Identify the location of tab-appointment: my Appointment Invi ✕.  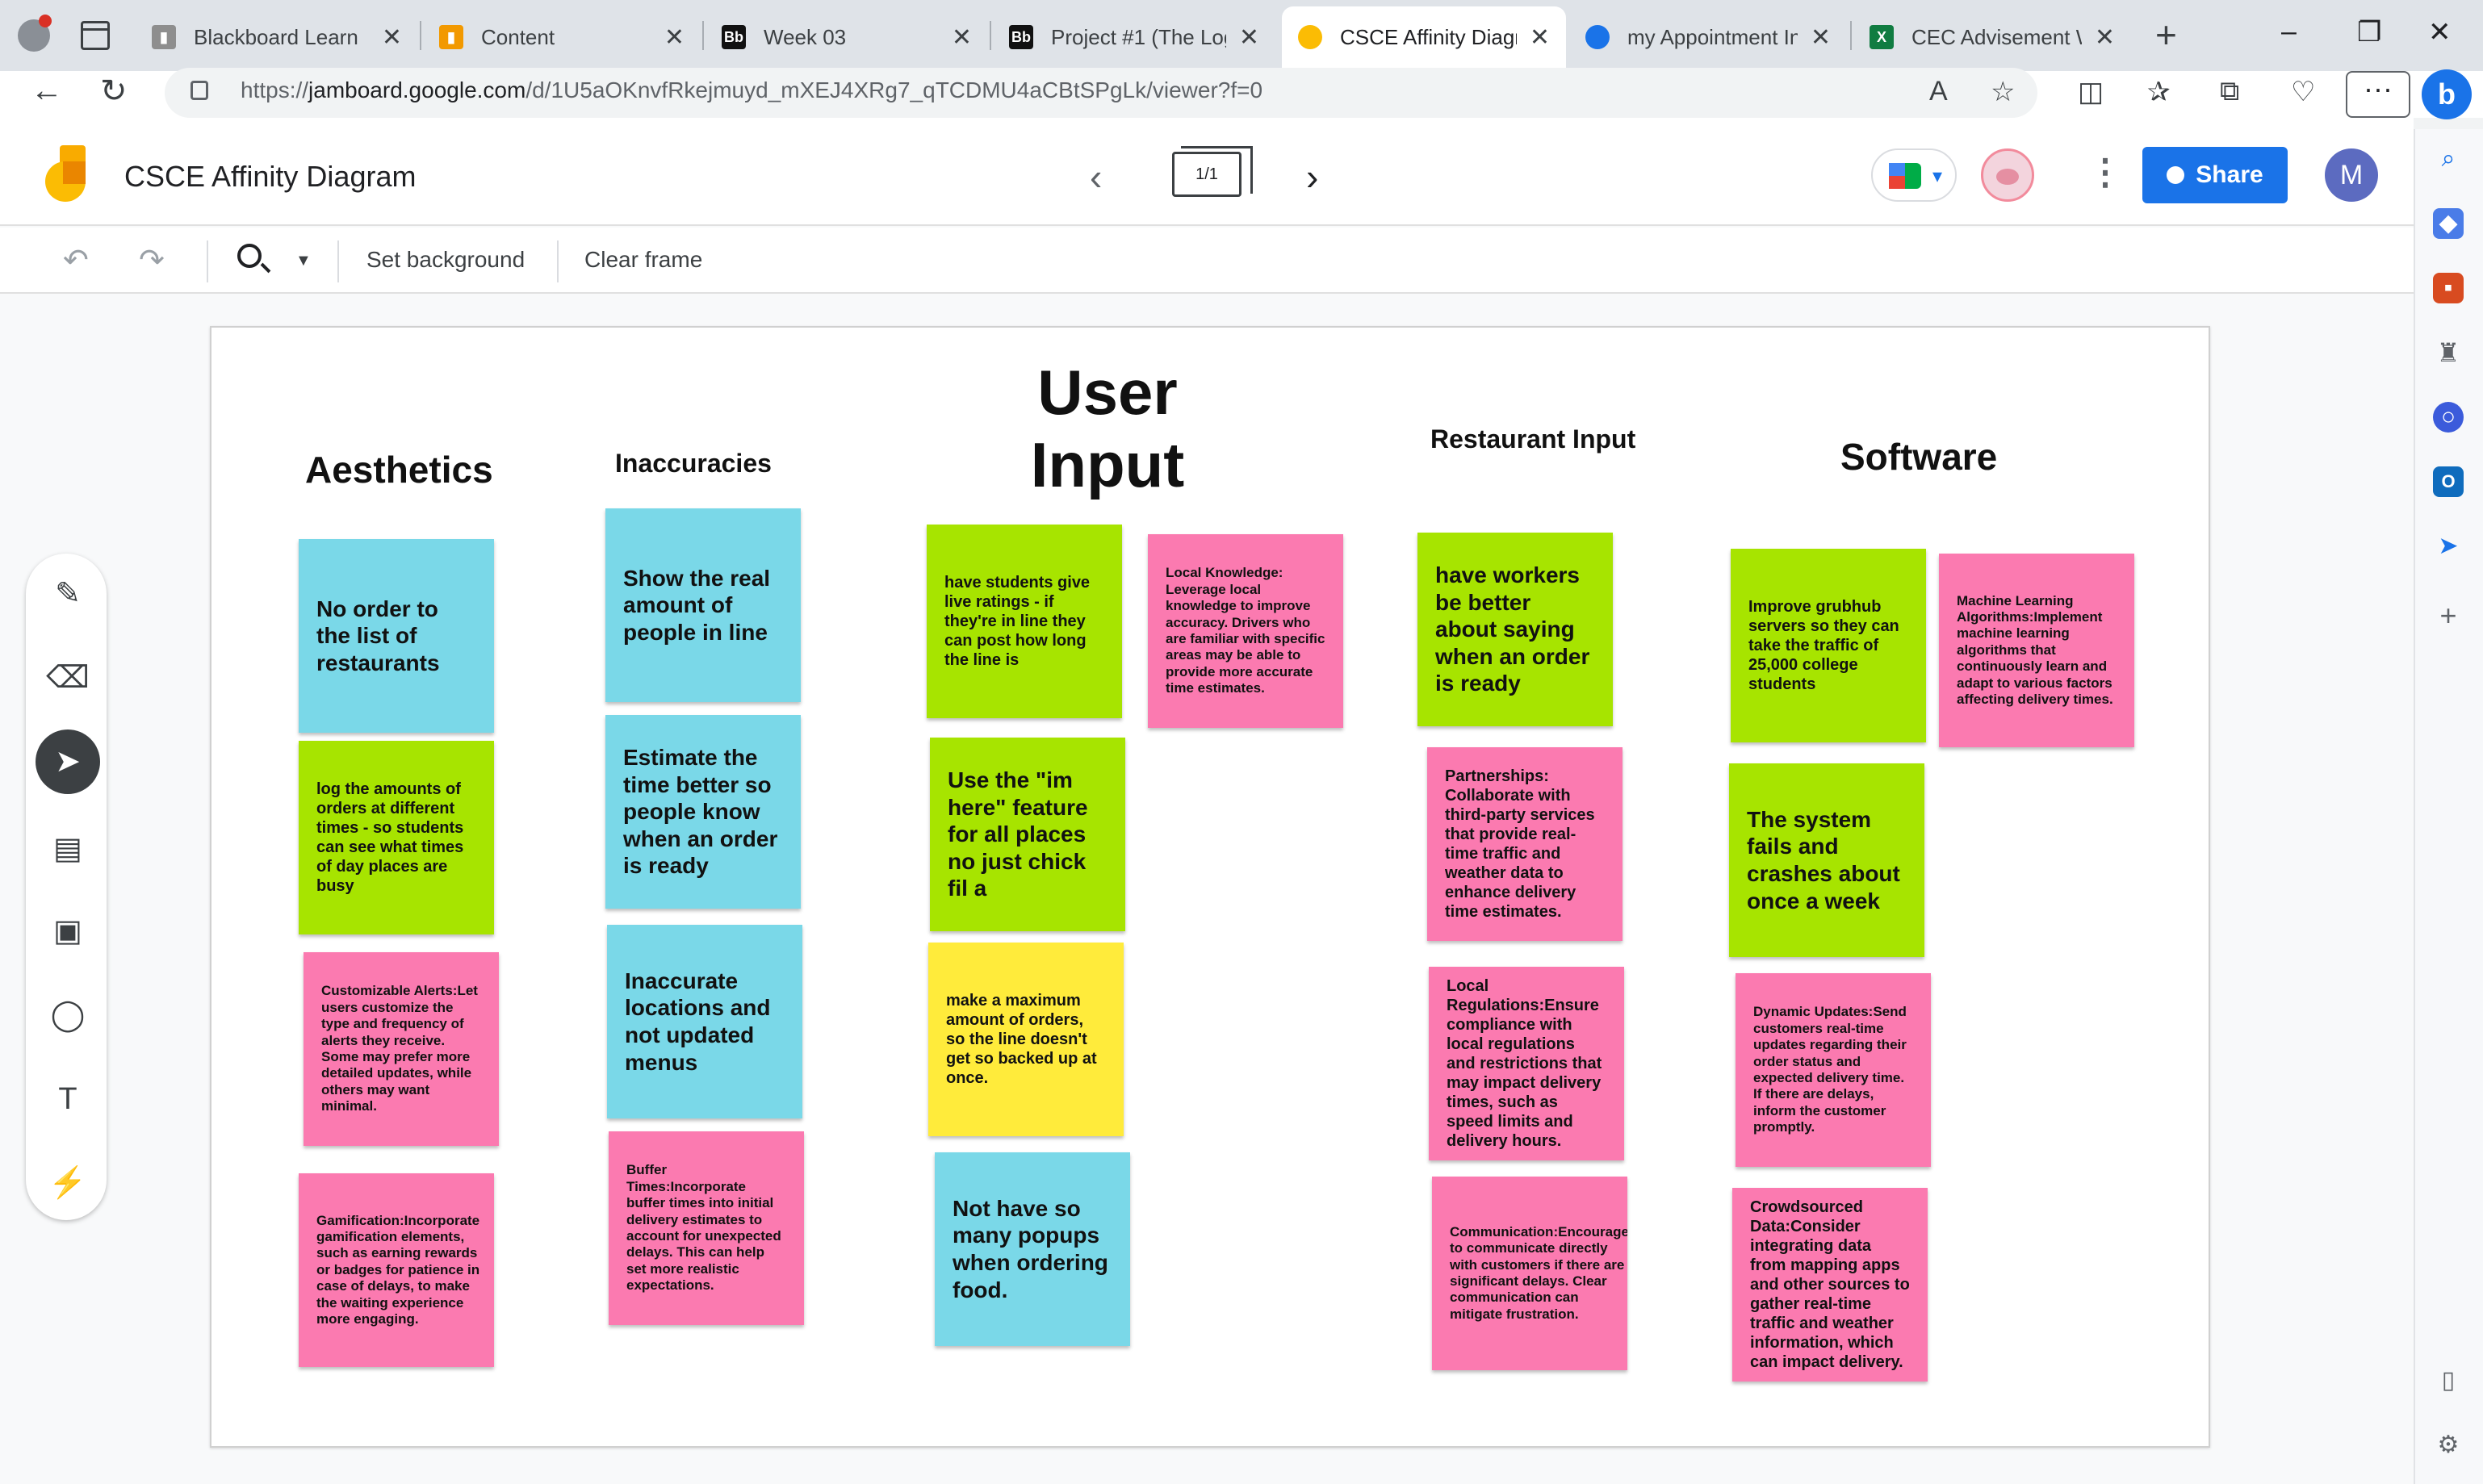
(1708, 37).